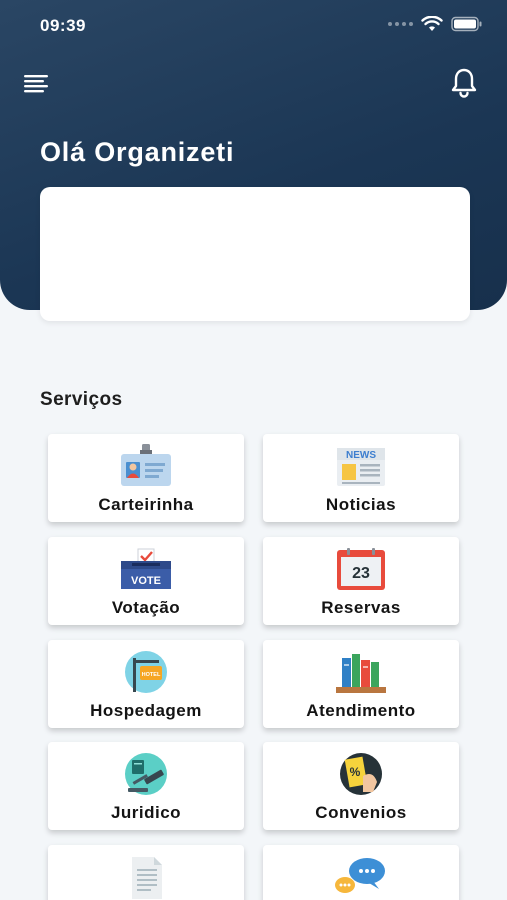 The height and width of the screenshot is (900, 507). I want to click on calendar-icon: 23, so click(361, 569).